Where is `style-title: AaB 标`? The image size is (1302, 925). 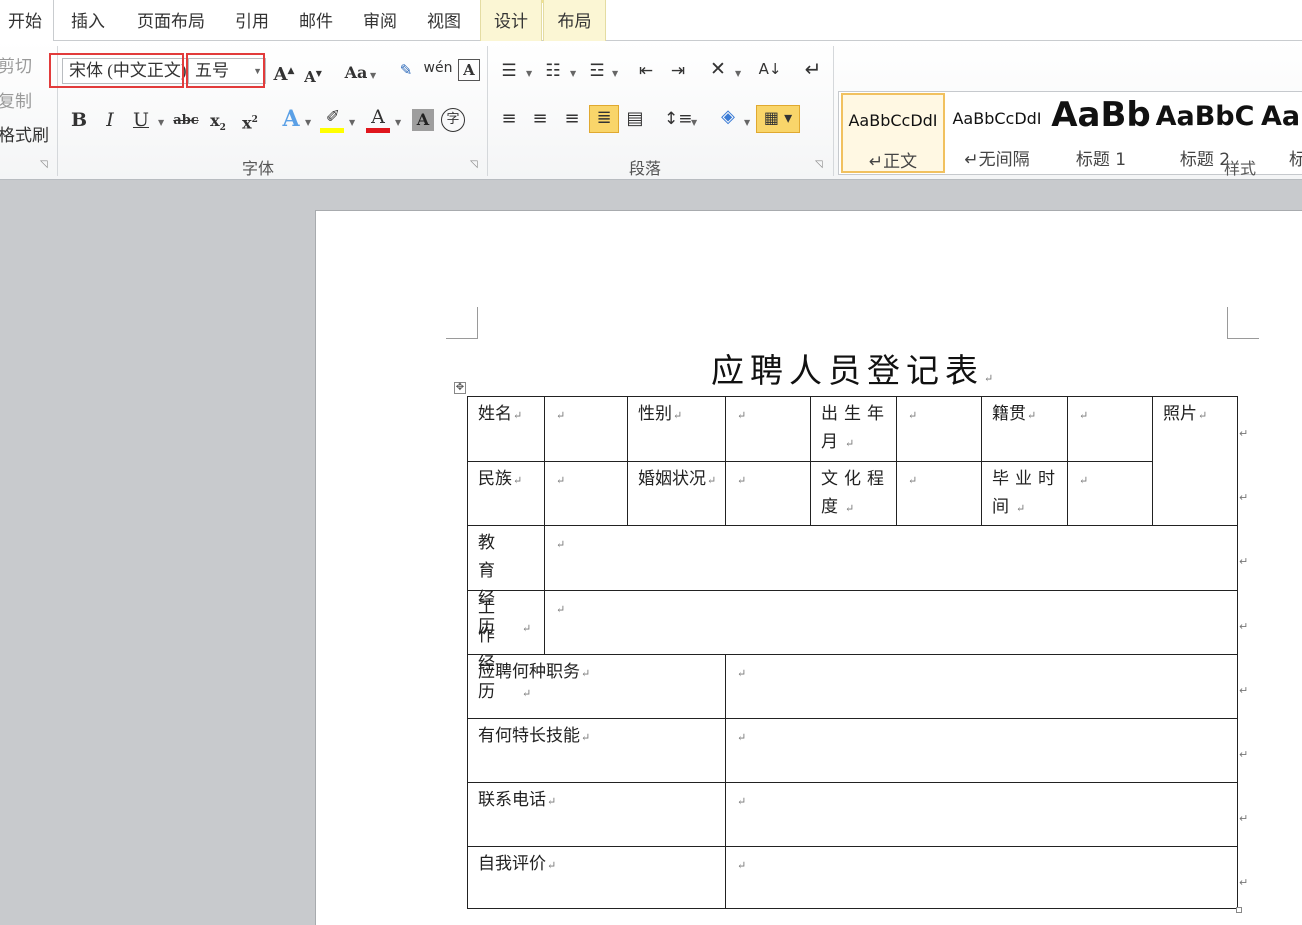
style-title: AaB 标 is located at coordinates (1279, 133).